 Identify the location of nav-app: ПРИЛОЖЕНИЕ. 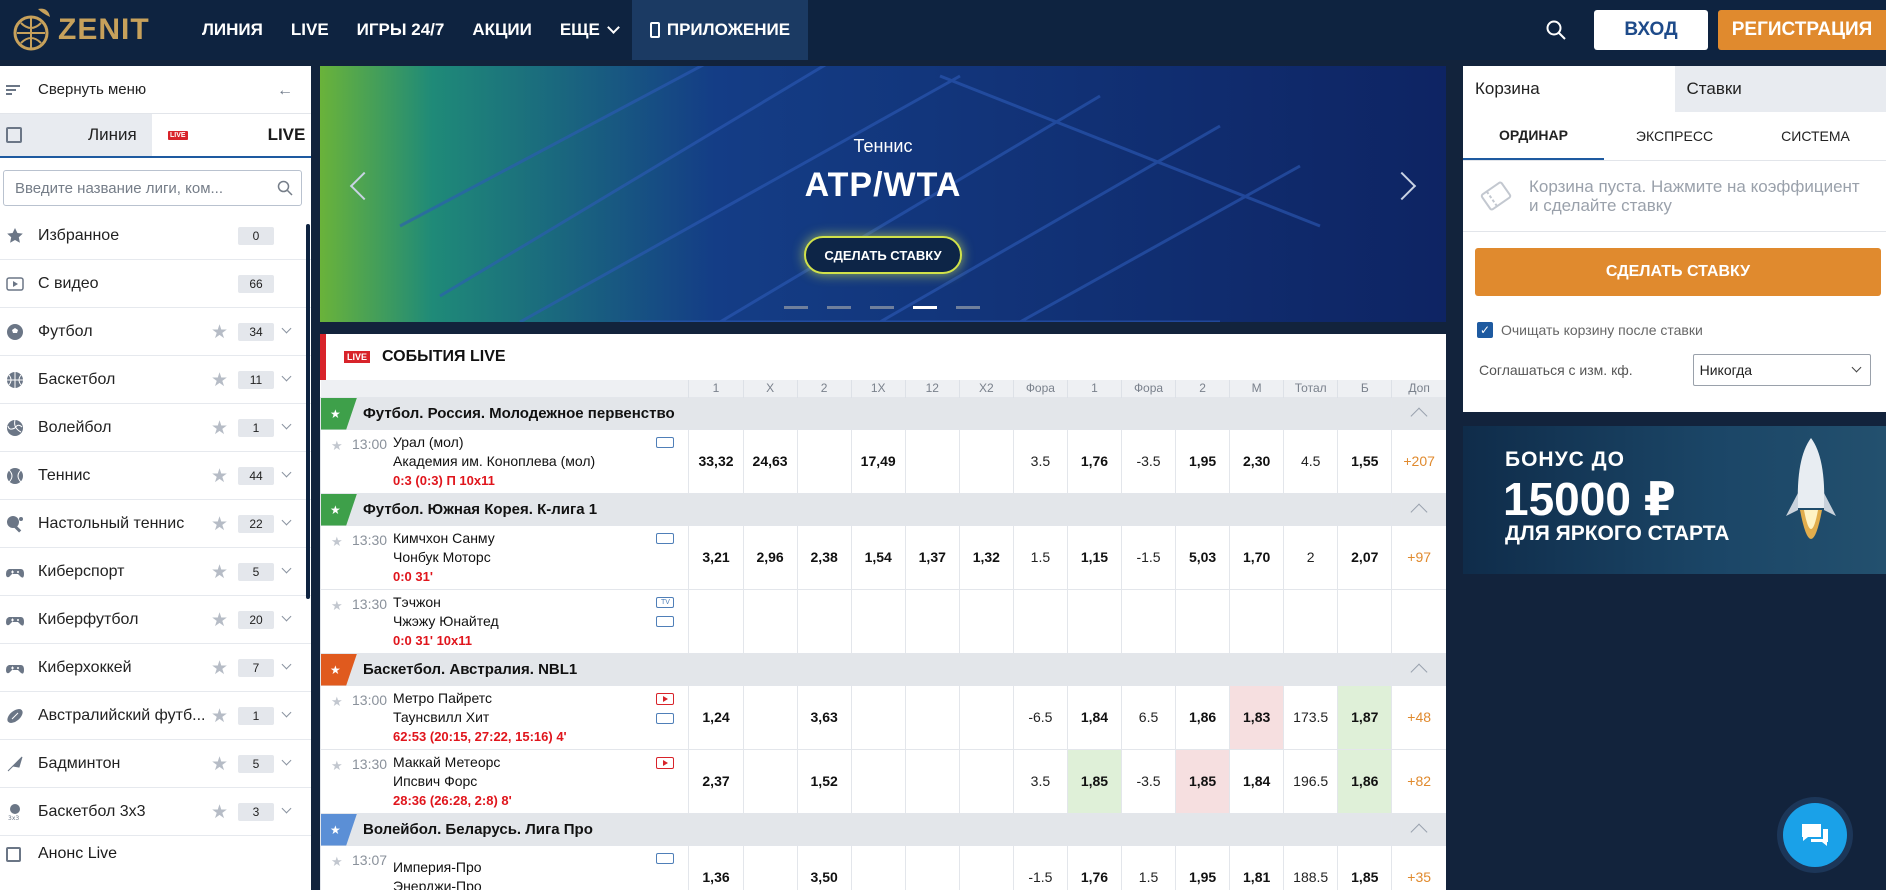
(720, 30).